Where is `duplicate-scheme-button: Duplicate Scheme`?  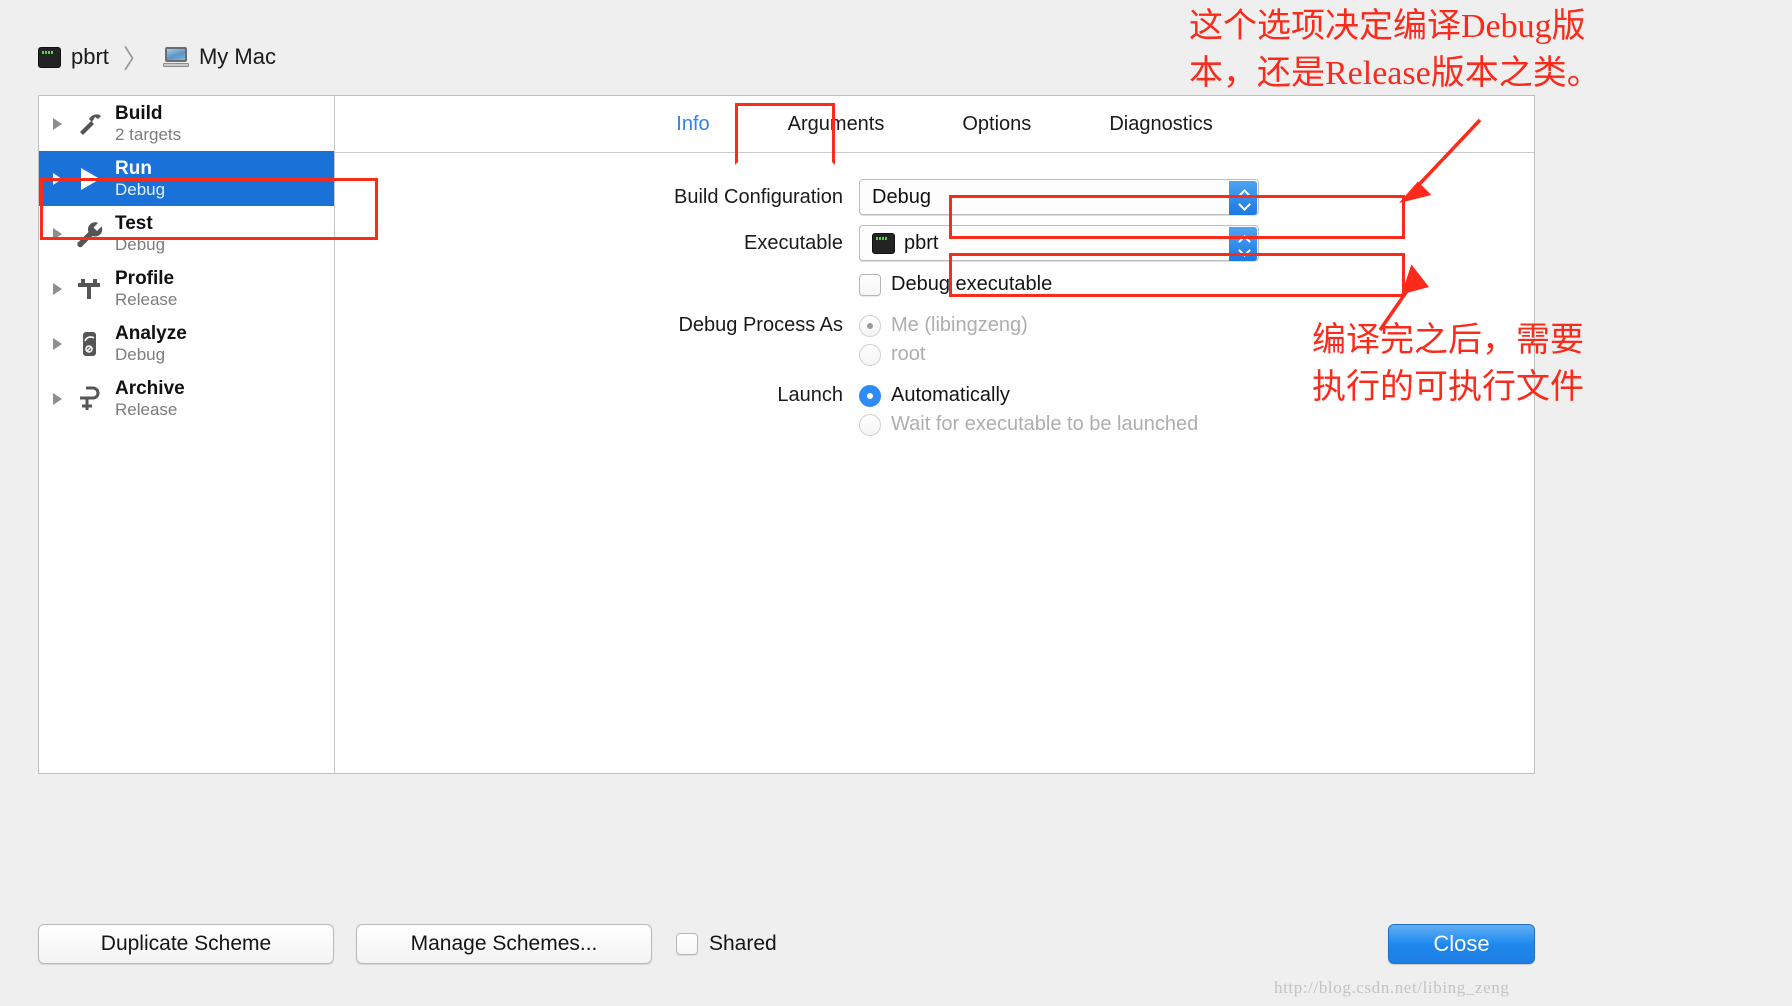
duplicate-scheme-button: Duplicate Scheme is located at coordinates (186, 944).